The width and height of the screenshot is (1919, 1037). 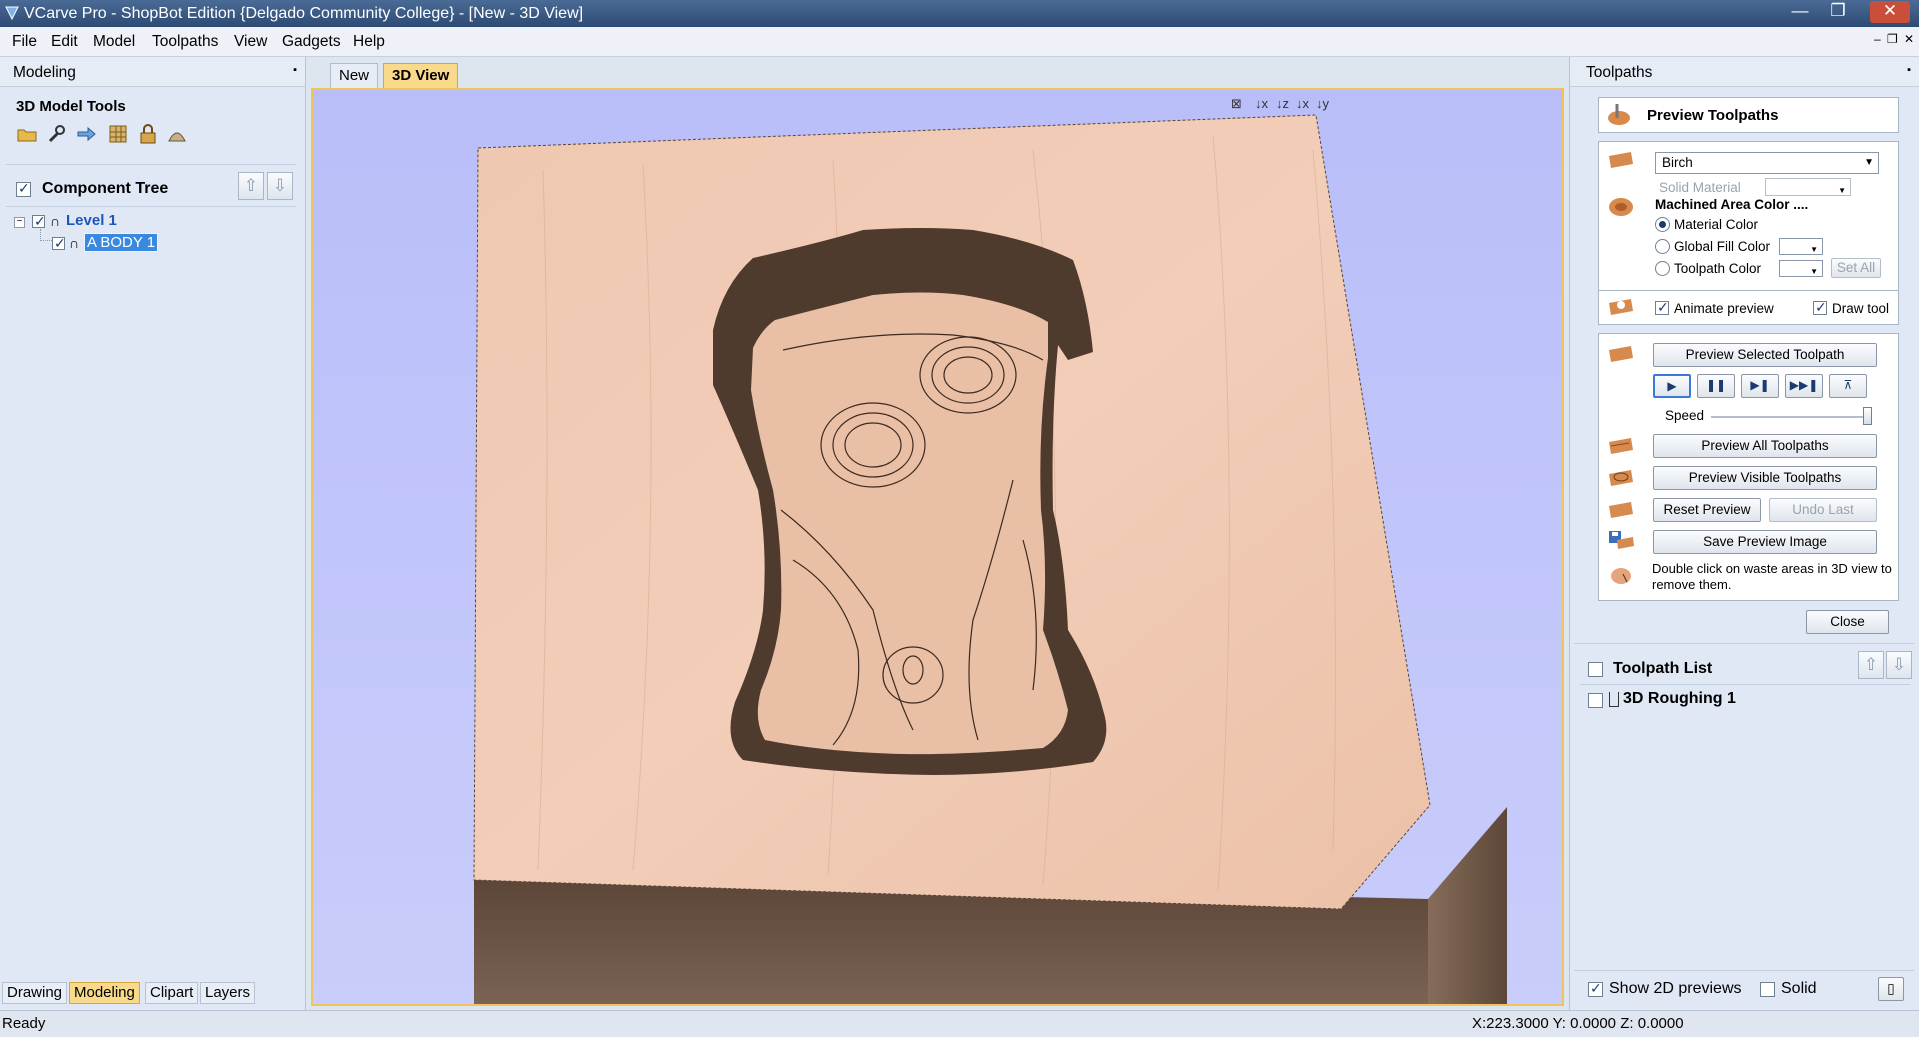 I want to click on menu-view: View, so click(x=250, y=42).